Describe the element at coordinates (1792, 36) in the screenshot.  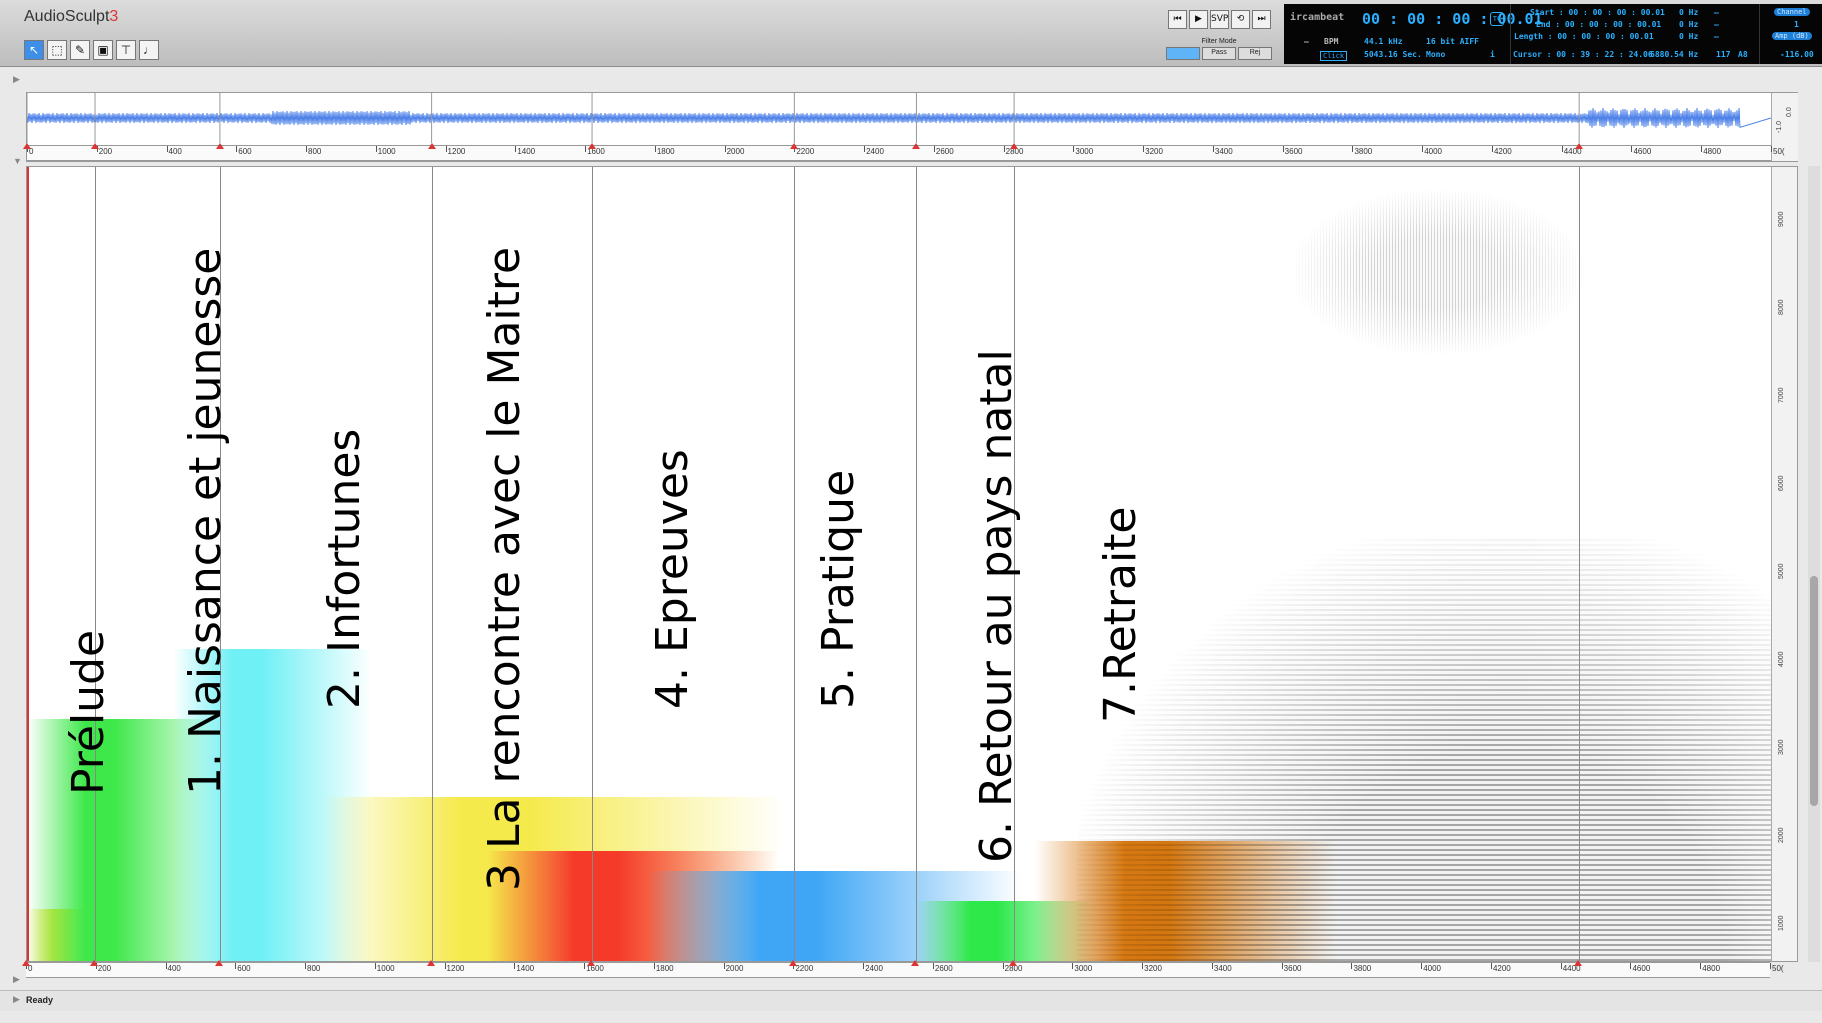
I see `amp-label: Amp (dB)` at that location.